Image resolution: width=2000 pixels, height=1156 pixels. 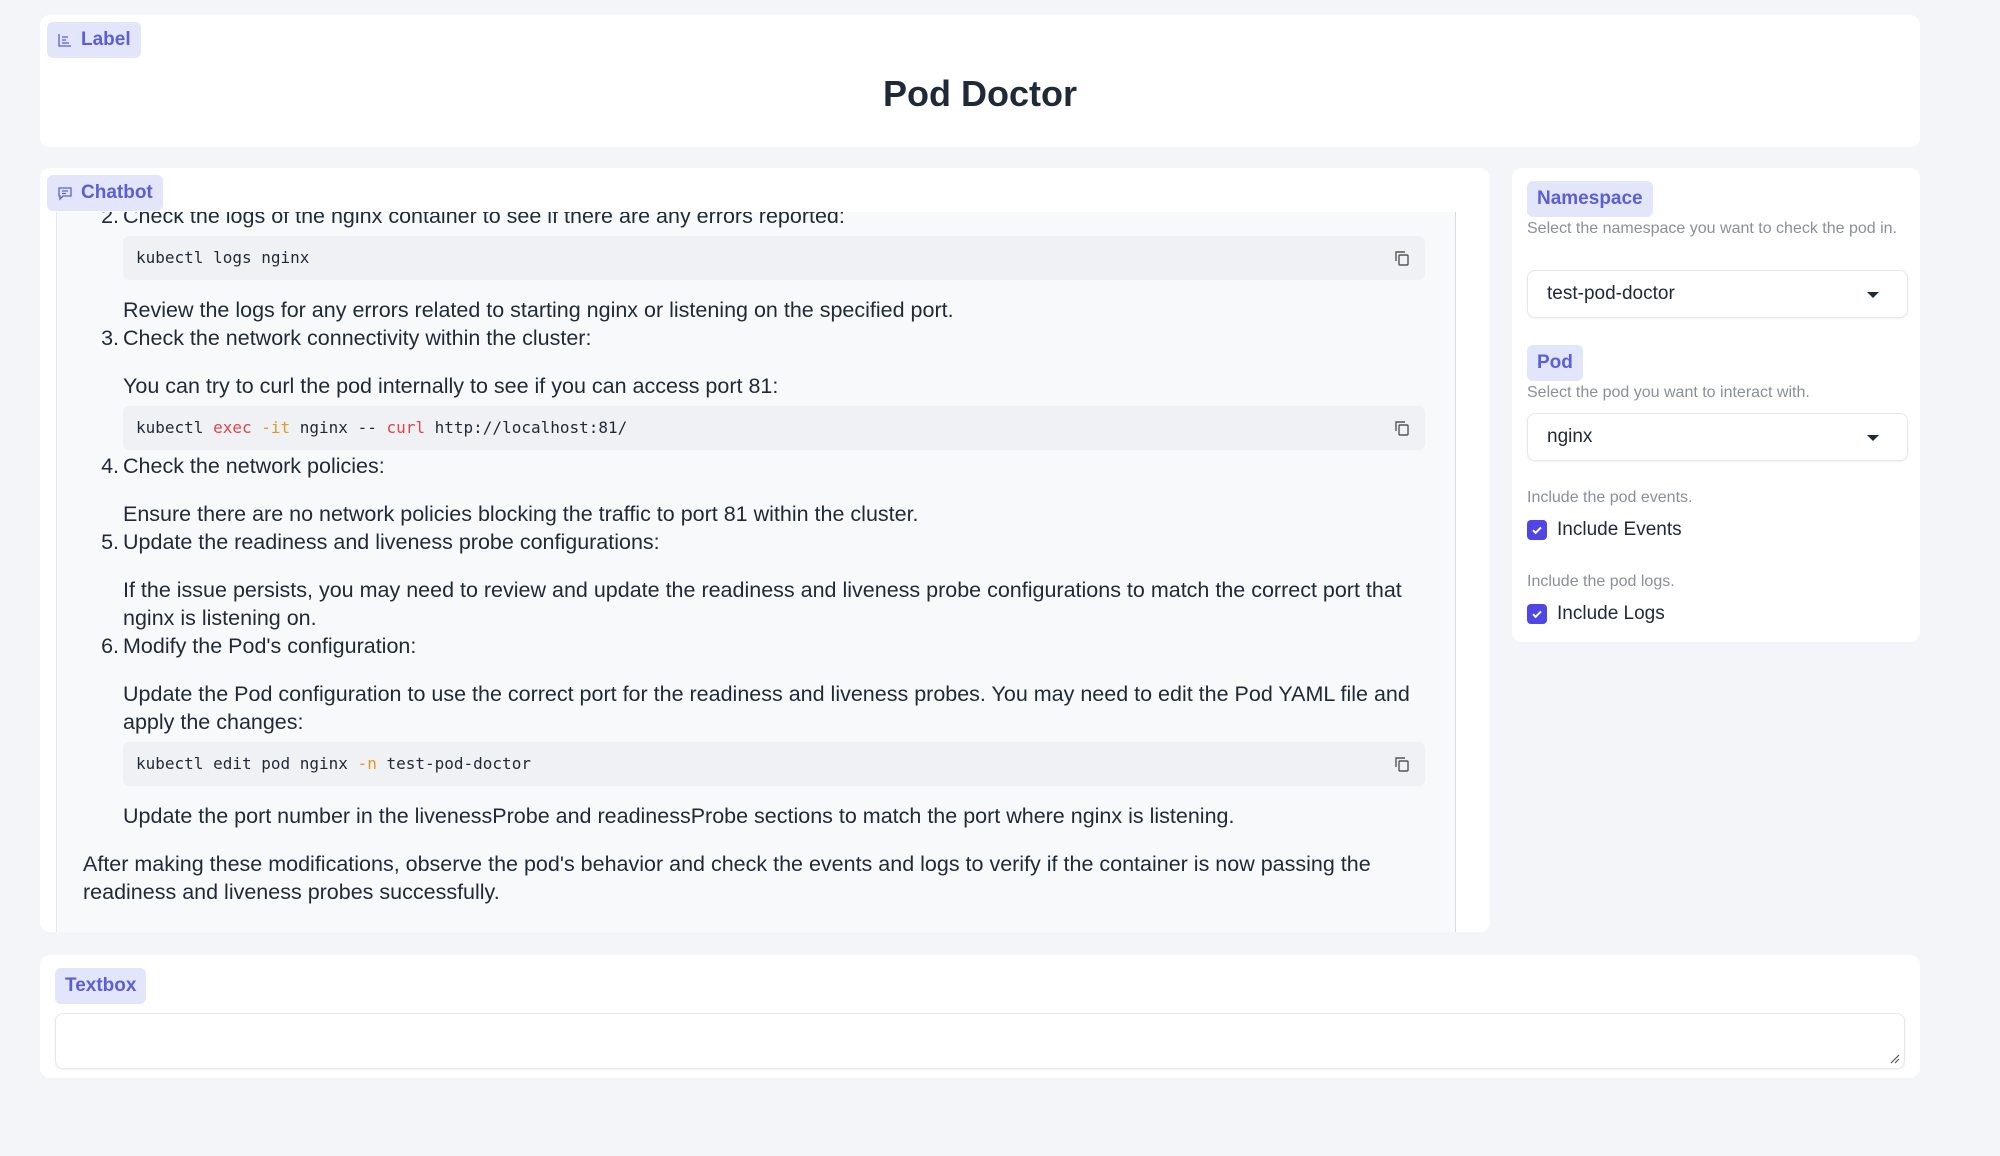 I want to click on label-tag: Label, so click(x=94, y=40).